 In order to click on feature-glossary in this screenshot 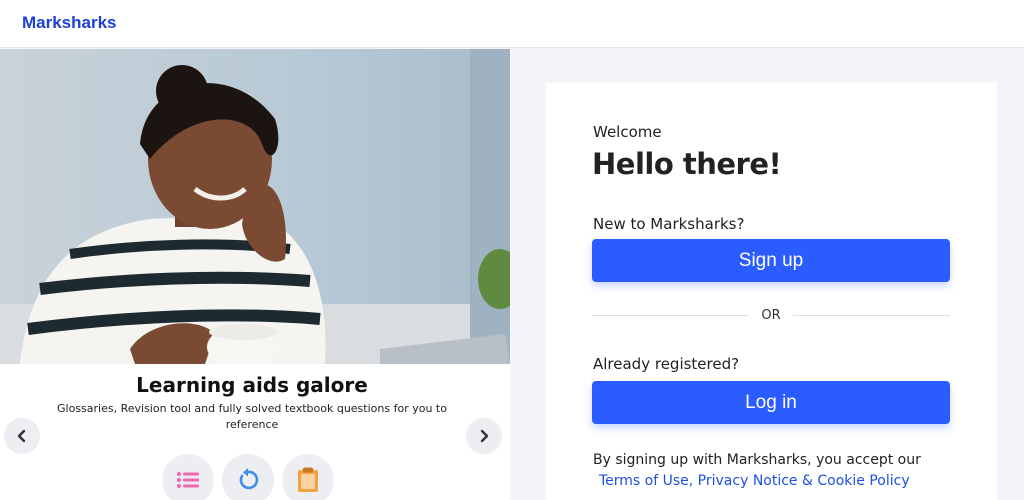, I will do `click(188, 477)`.